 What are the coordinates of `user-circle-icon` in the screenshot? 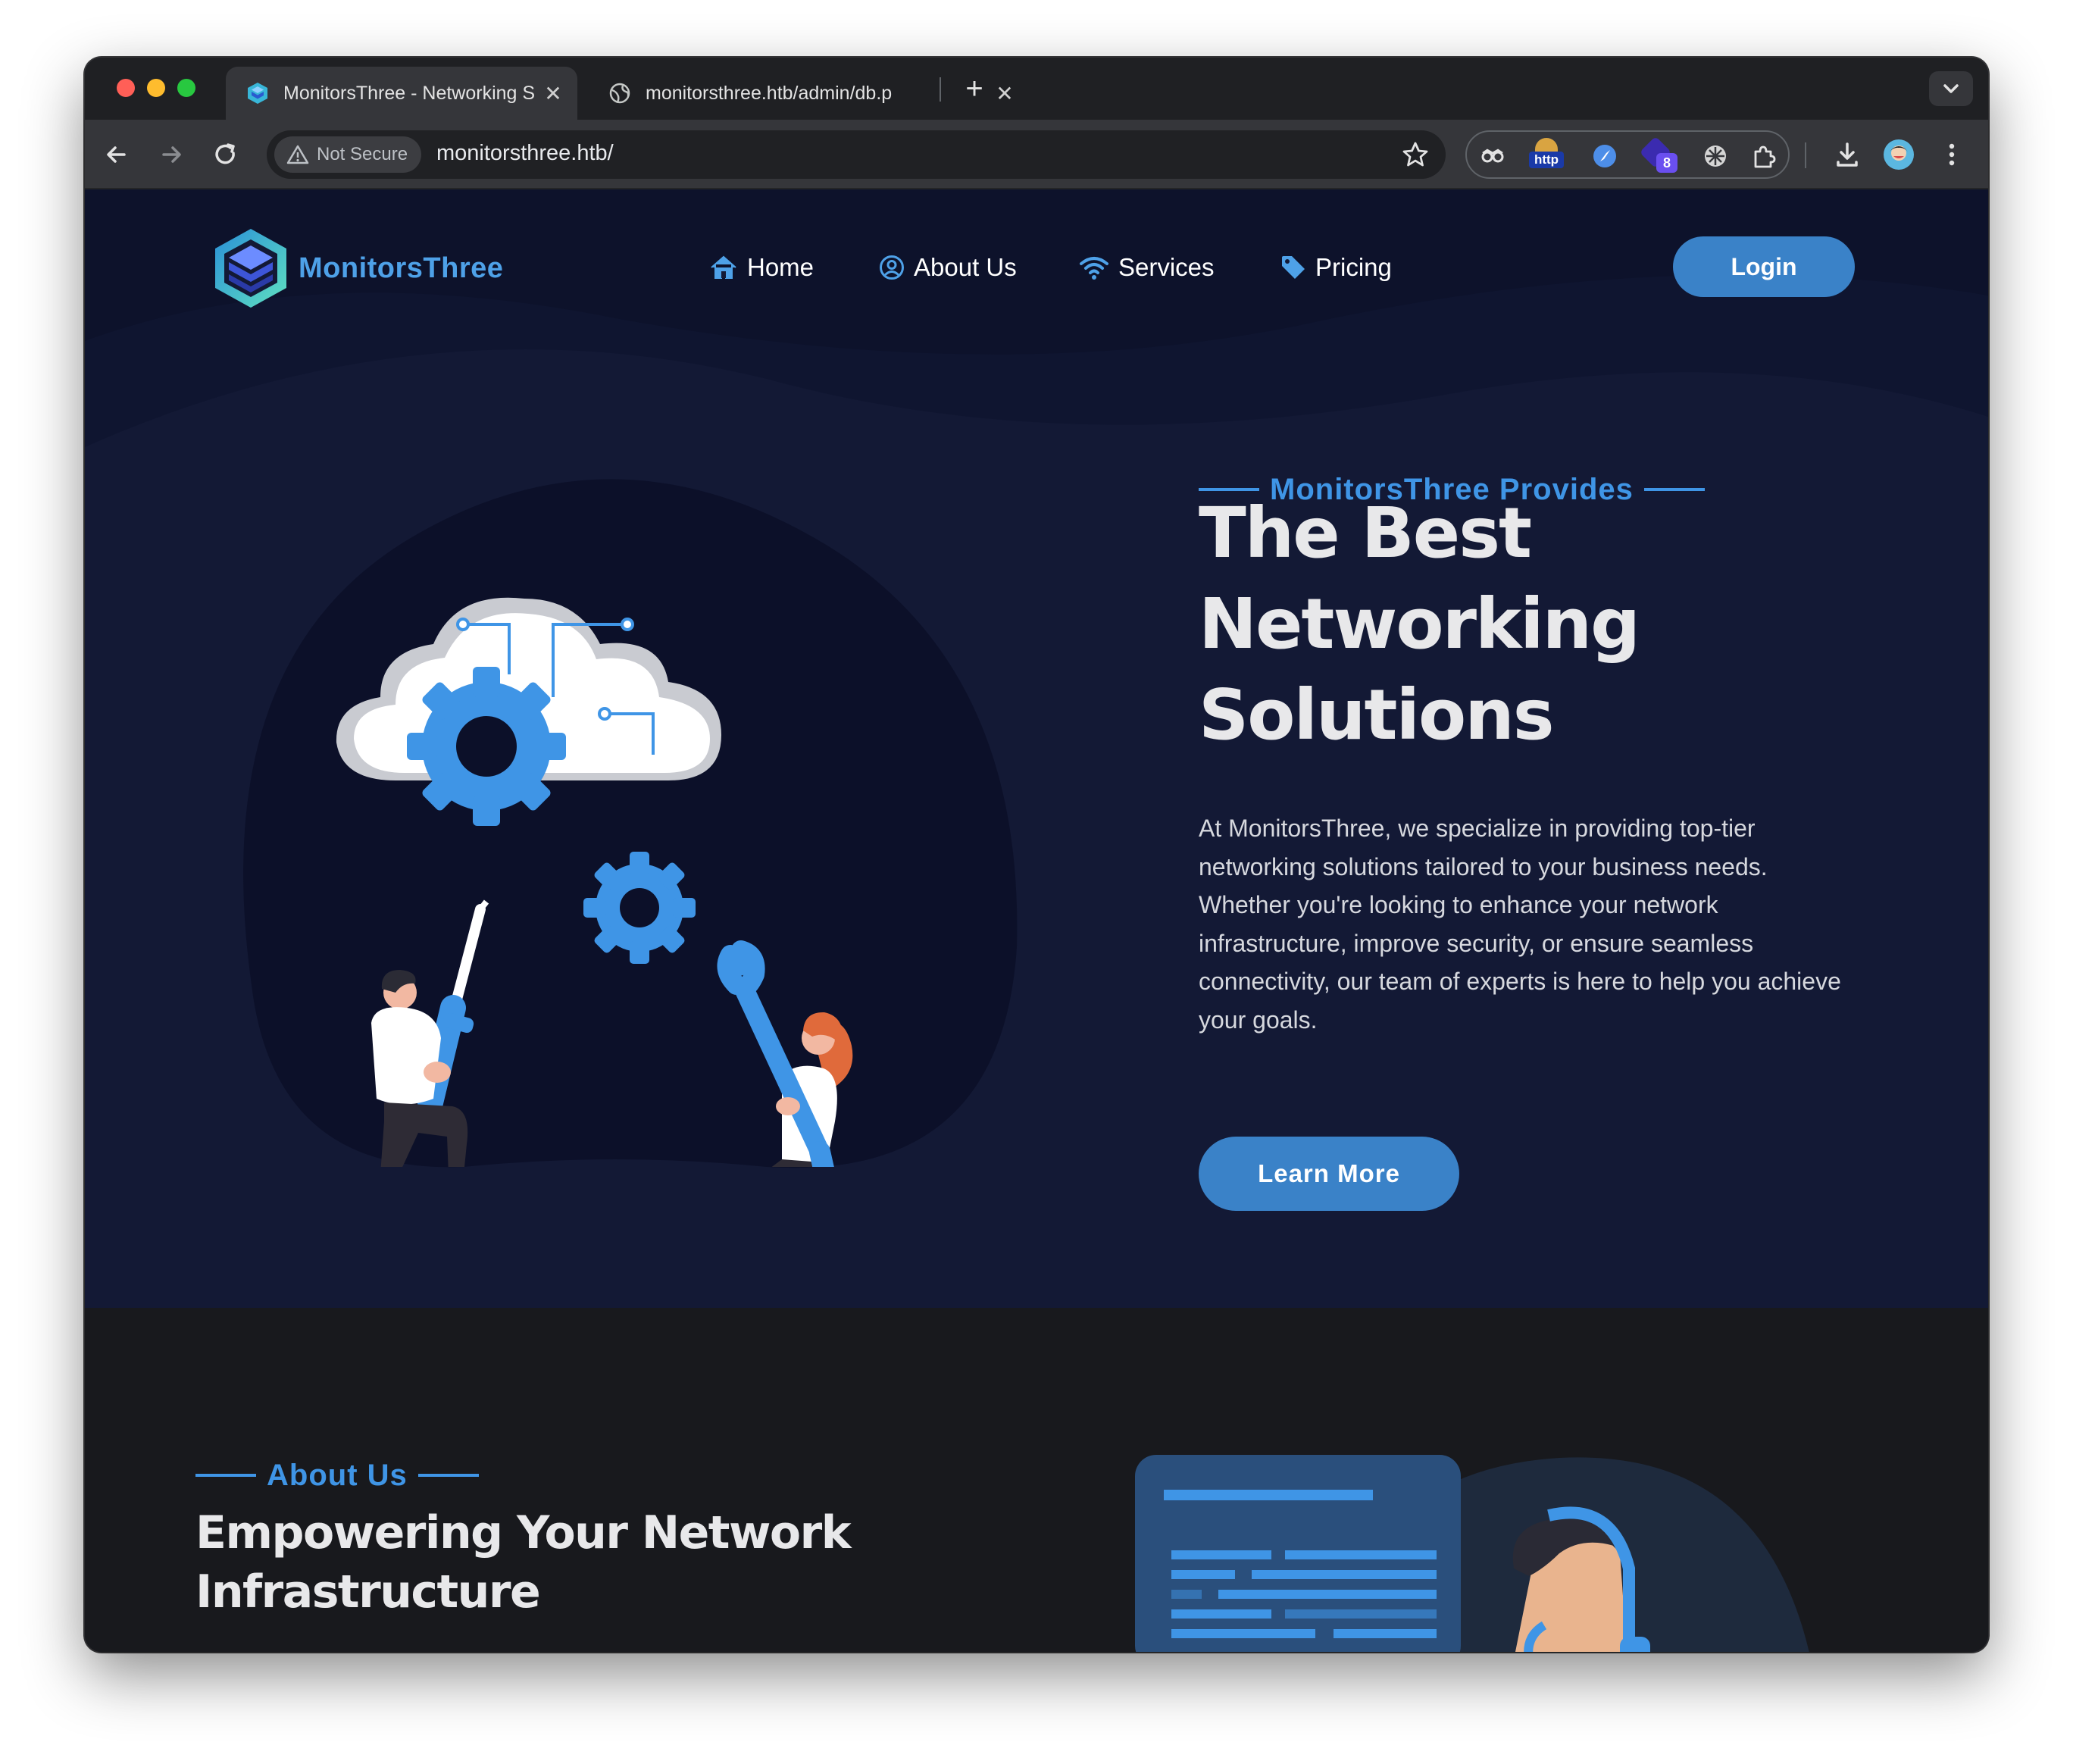 It's located at (892, 267).